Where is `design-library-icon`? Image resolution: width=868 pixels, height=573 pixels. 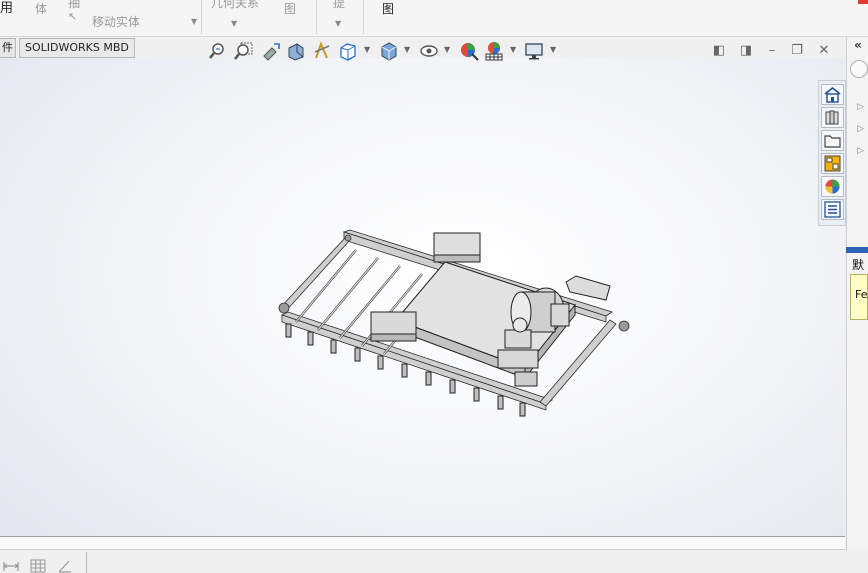 design-library-icon is located at coordinates (832, 117).